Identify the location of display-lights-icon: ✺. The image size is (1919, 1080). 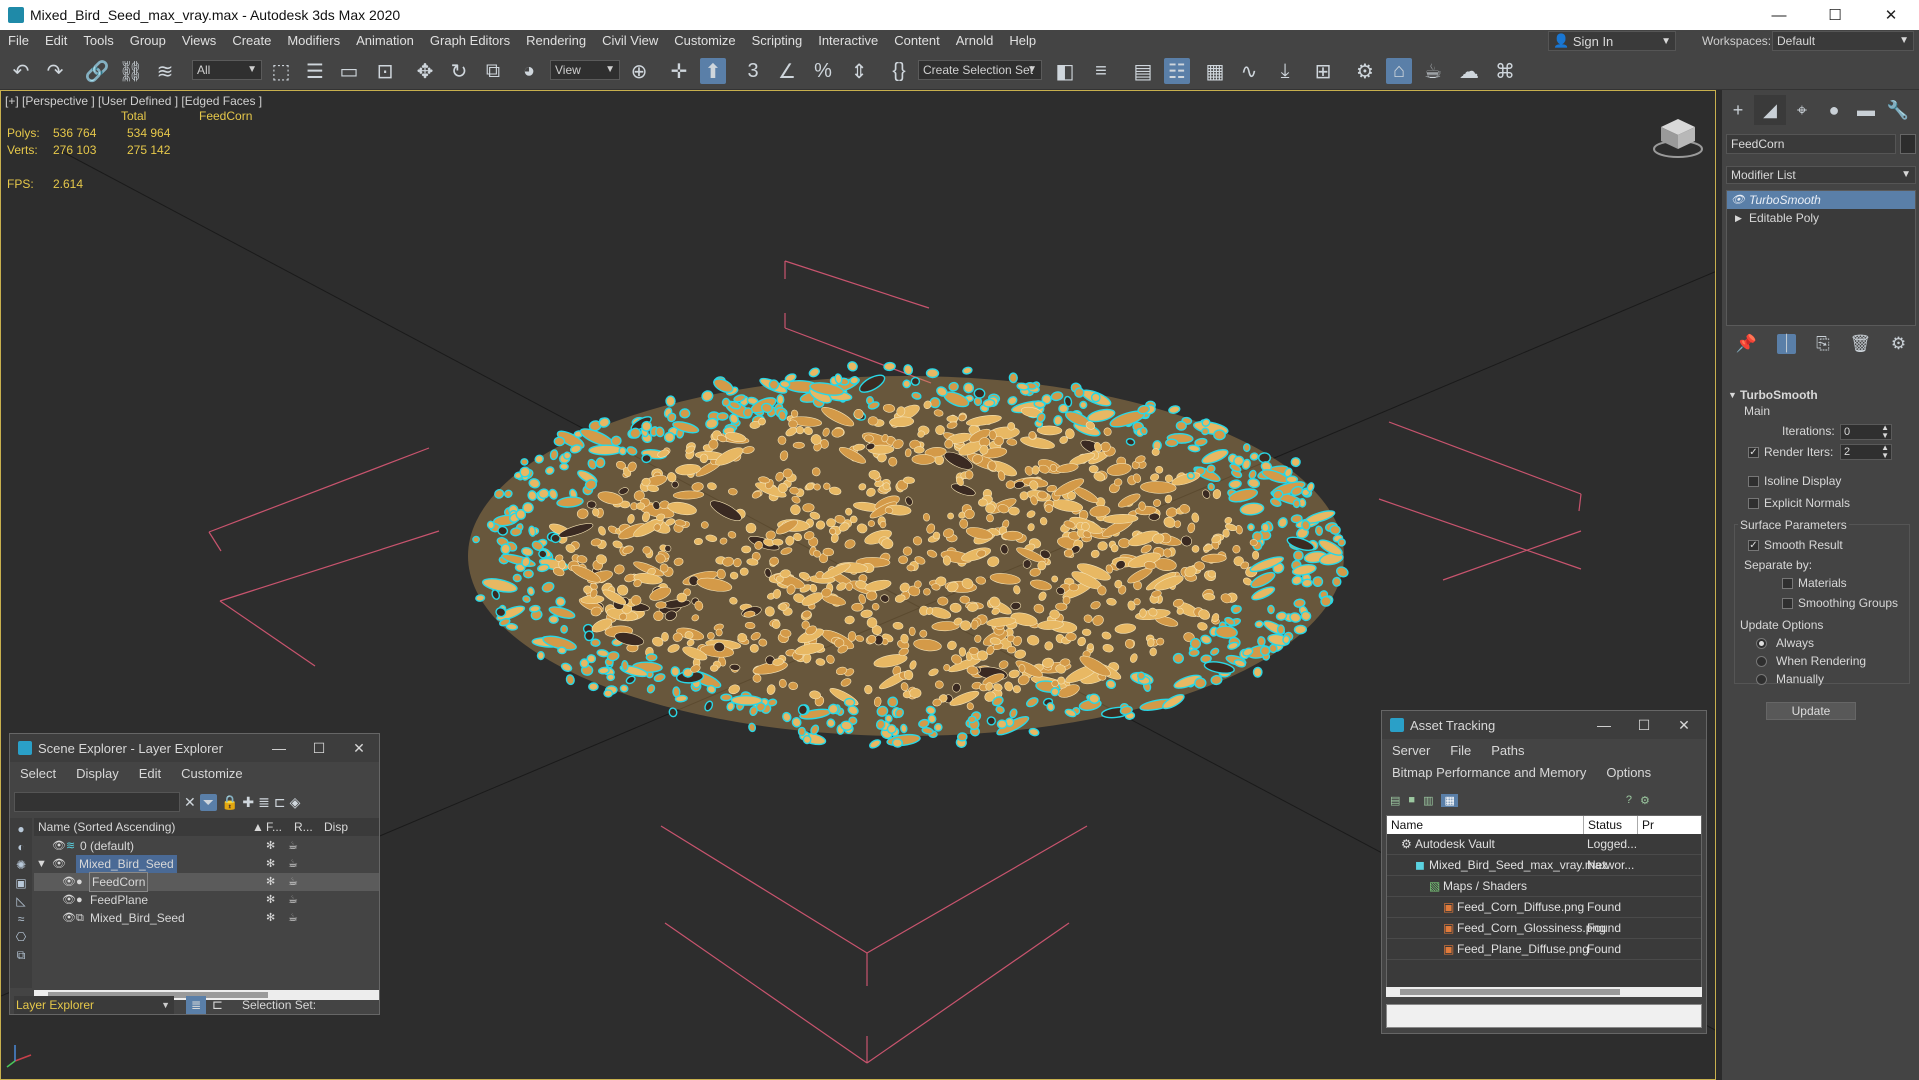
(21, 865).